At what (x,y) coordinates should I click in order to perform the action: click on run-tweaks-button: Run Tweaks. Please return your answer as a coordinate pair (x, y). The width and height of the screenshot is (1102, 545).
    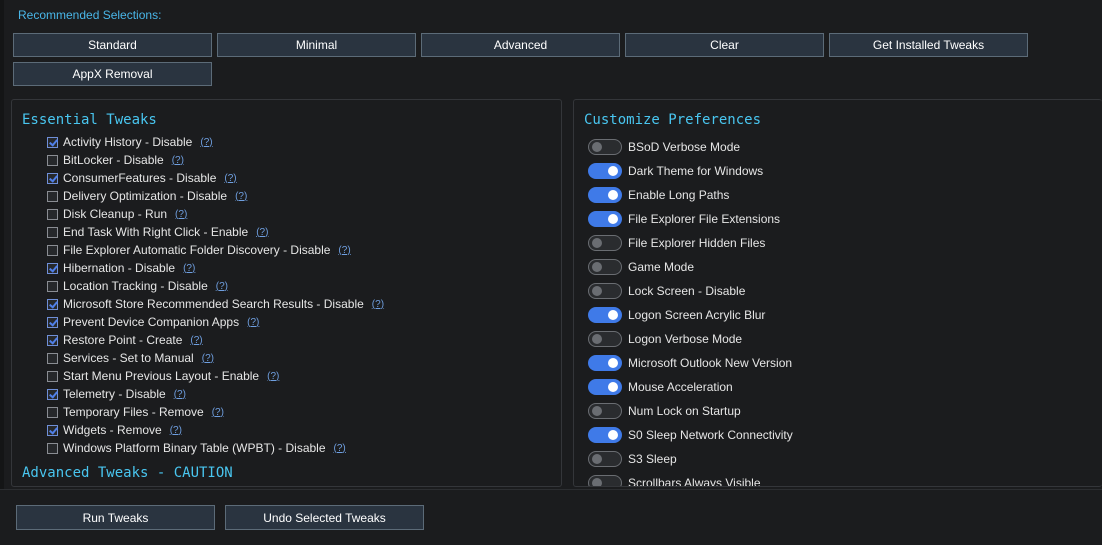
    Looking at the image, I should click on (115, 517).